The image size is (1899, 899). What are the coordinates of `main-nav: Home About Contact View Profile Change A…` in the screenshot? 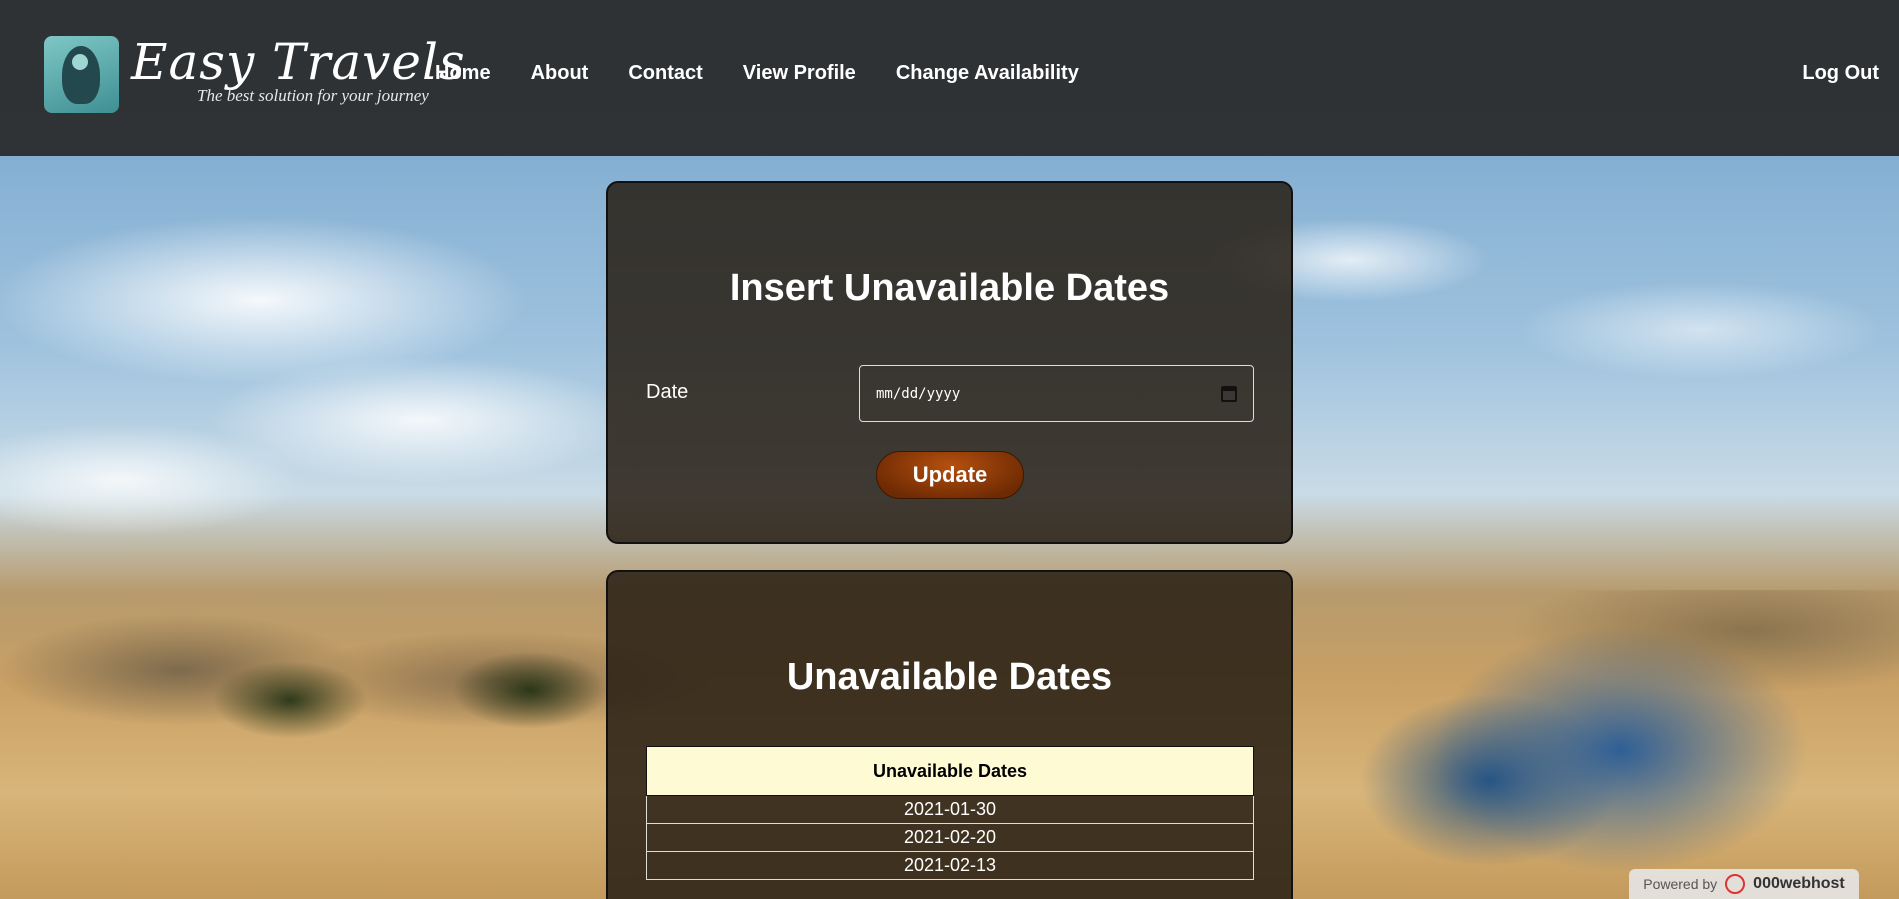 It's located at (757, 73).